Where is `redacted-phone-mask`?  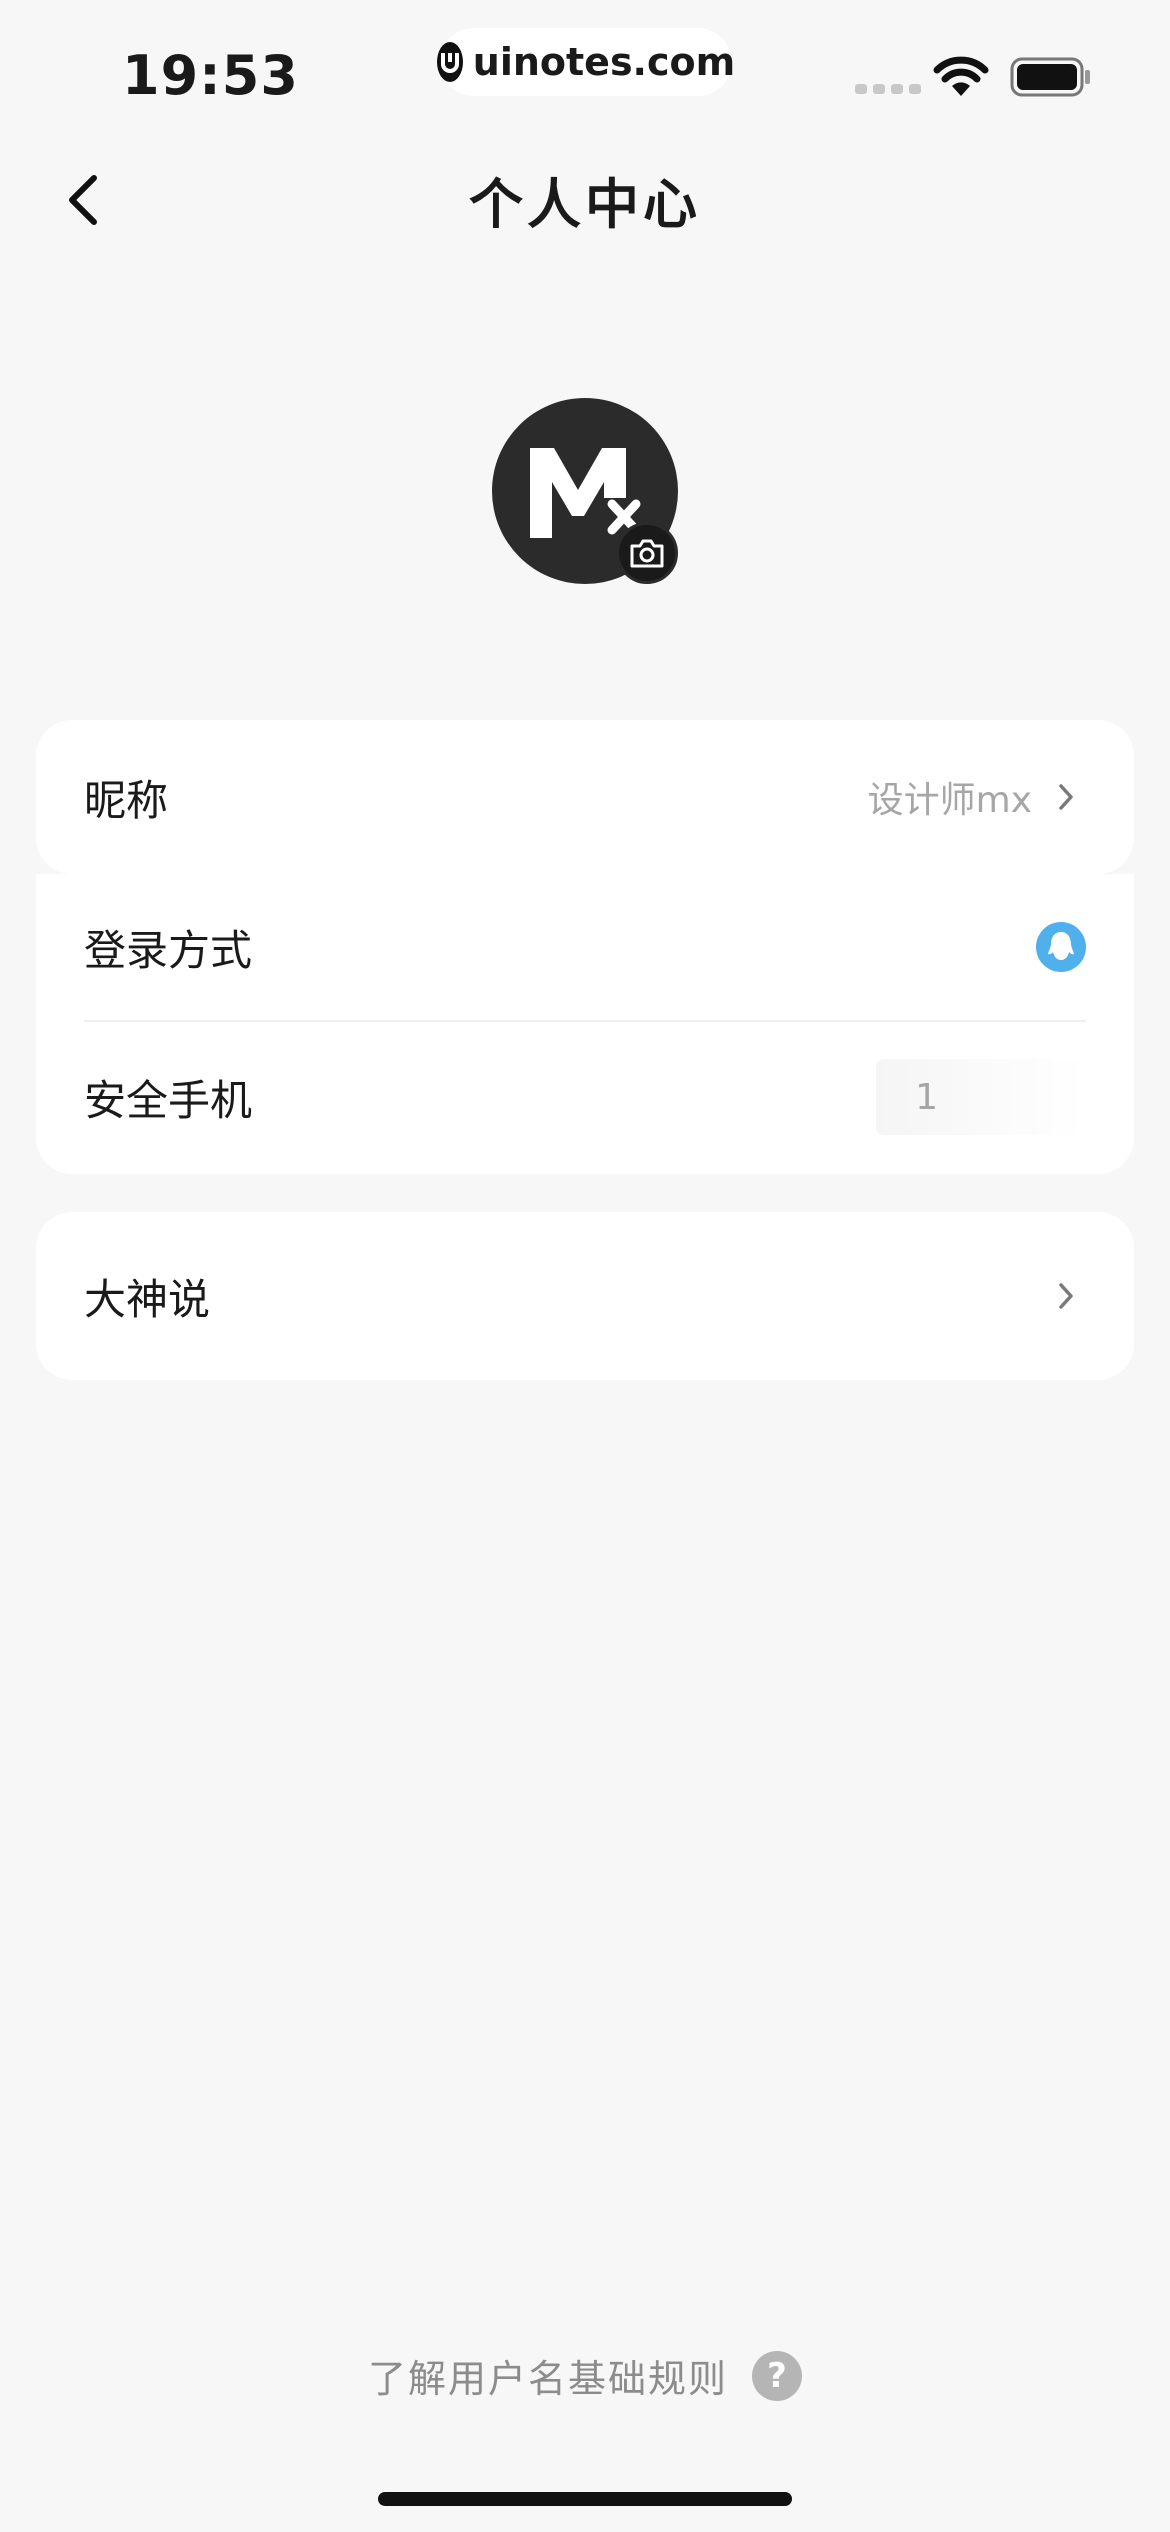
redacted-phone-mask is located at coordinates (981, 1097).